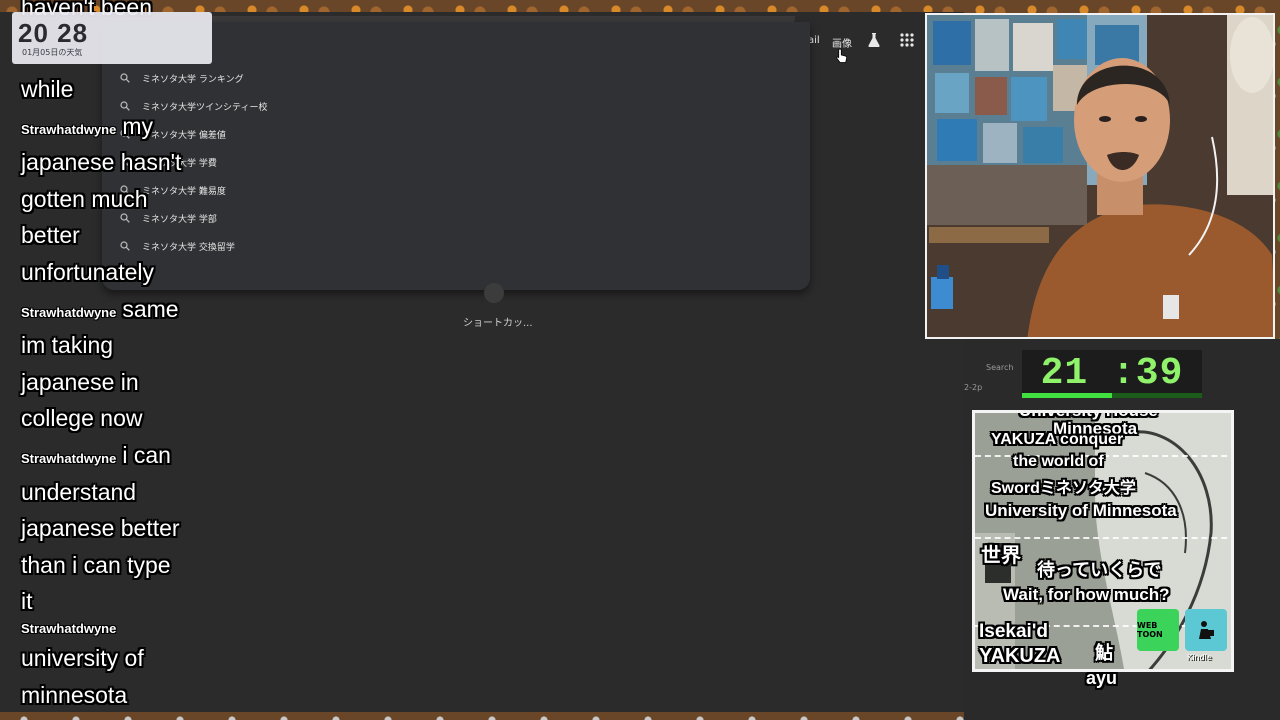 This screenshot has width=1280, height=720. I want to click on chat-text: than i can type, so click(96, 565).